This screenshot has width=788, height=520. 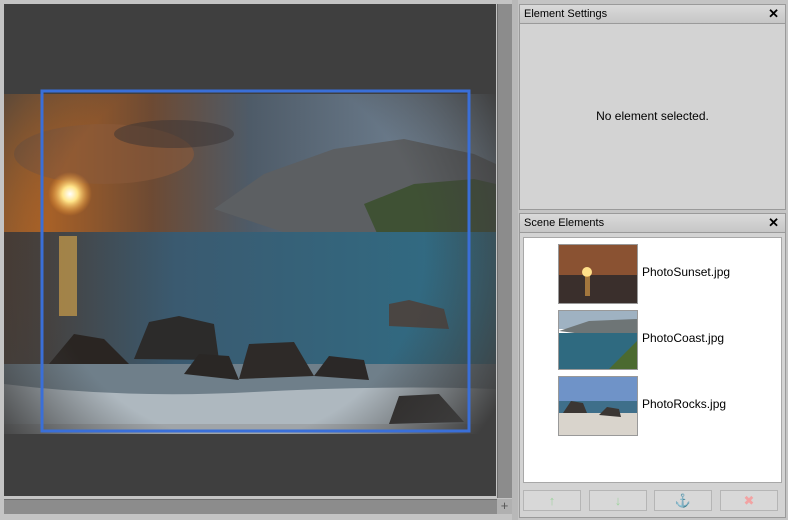 What do you see at coordinates (515, 260) in the screenshot?
I see `panel-splitter` at bounding box center [515, 260].